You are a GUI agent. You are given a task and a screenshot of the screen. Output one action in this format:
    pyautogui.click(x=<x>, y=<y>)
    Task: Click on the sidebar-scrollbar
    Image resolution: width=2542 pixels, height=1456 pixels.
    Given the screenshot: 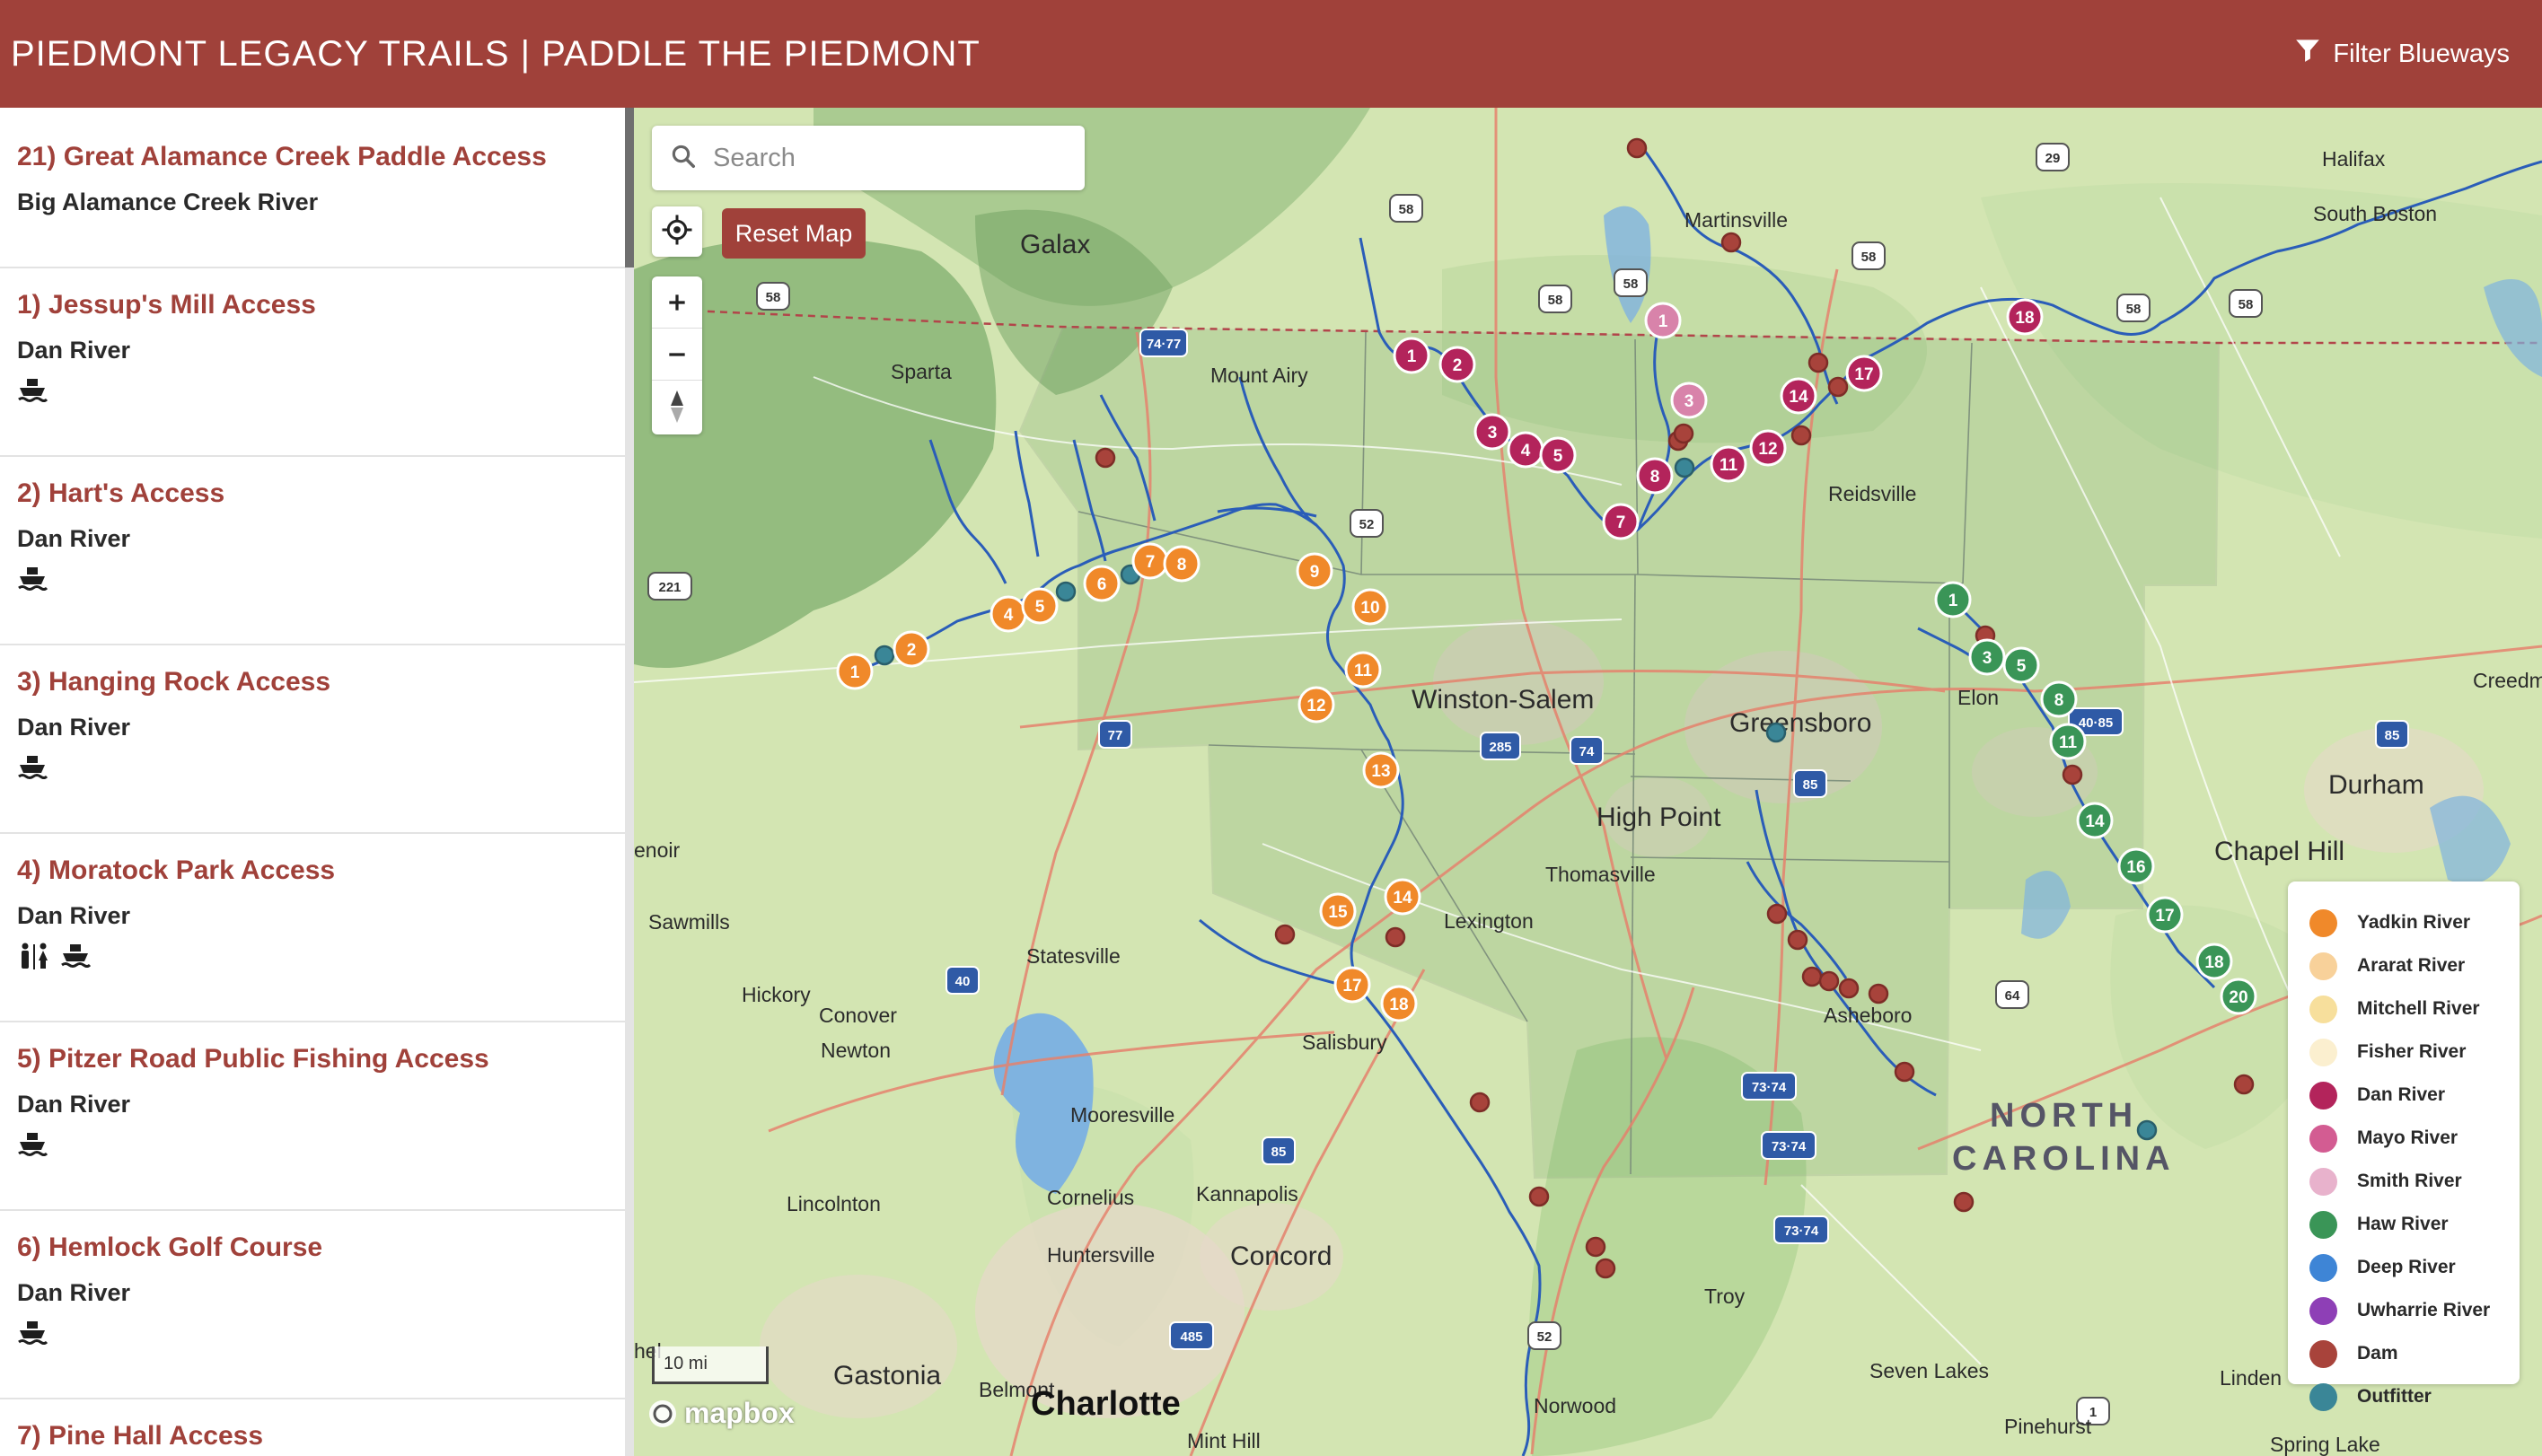 What is the action you would take?
    pyautogui.click(x=629, y=782)
    